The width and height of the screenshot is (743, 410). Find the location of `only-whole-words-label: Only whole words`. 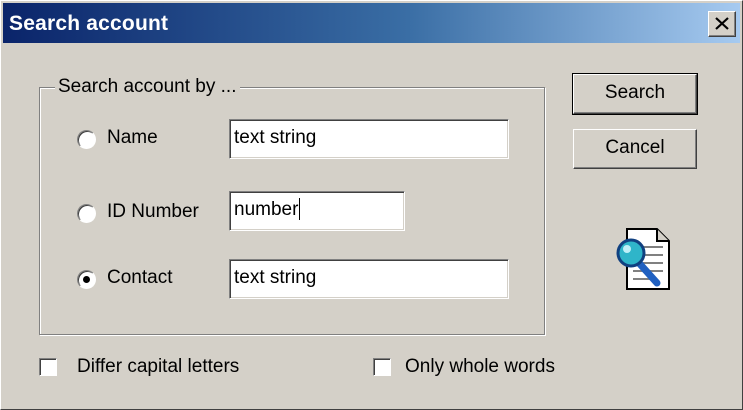

only-whole-words-label: Only whole words is located at coordinates (480, 367).